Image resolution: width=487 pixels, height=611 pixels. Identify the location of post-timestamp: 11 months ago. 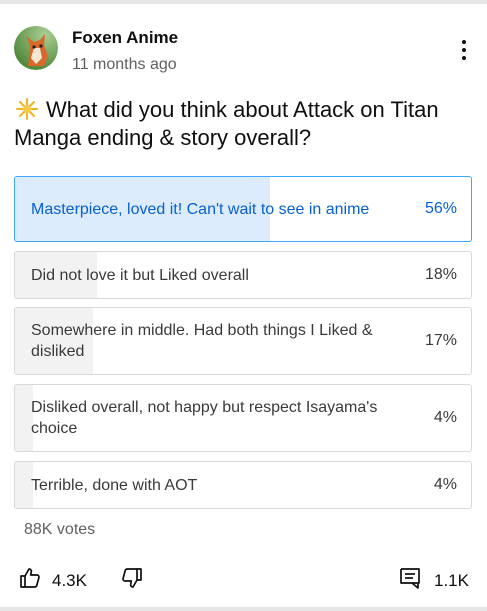
(124, 64).